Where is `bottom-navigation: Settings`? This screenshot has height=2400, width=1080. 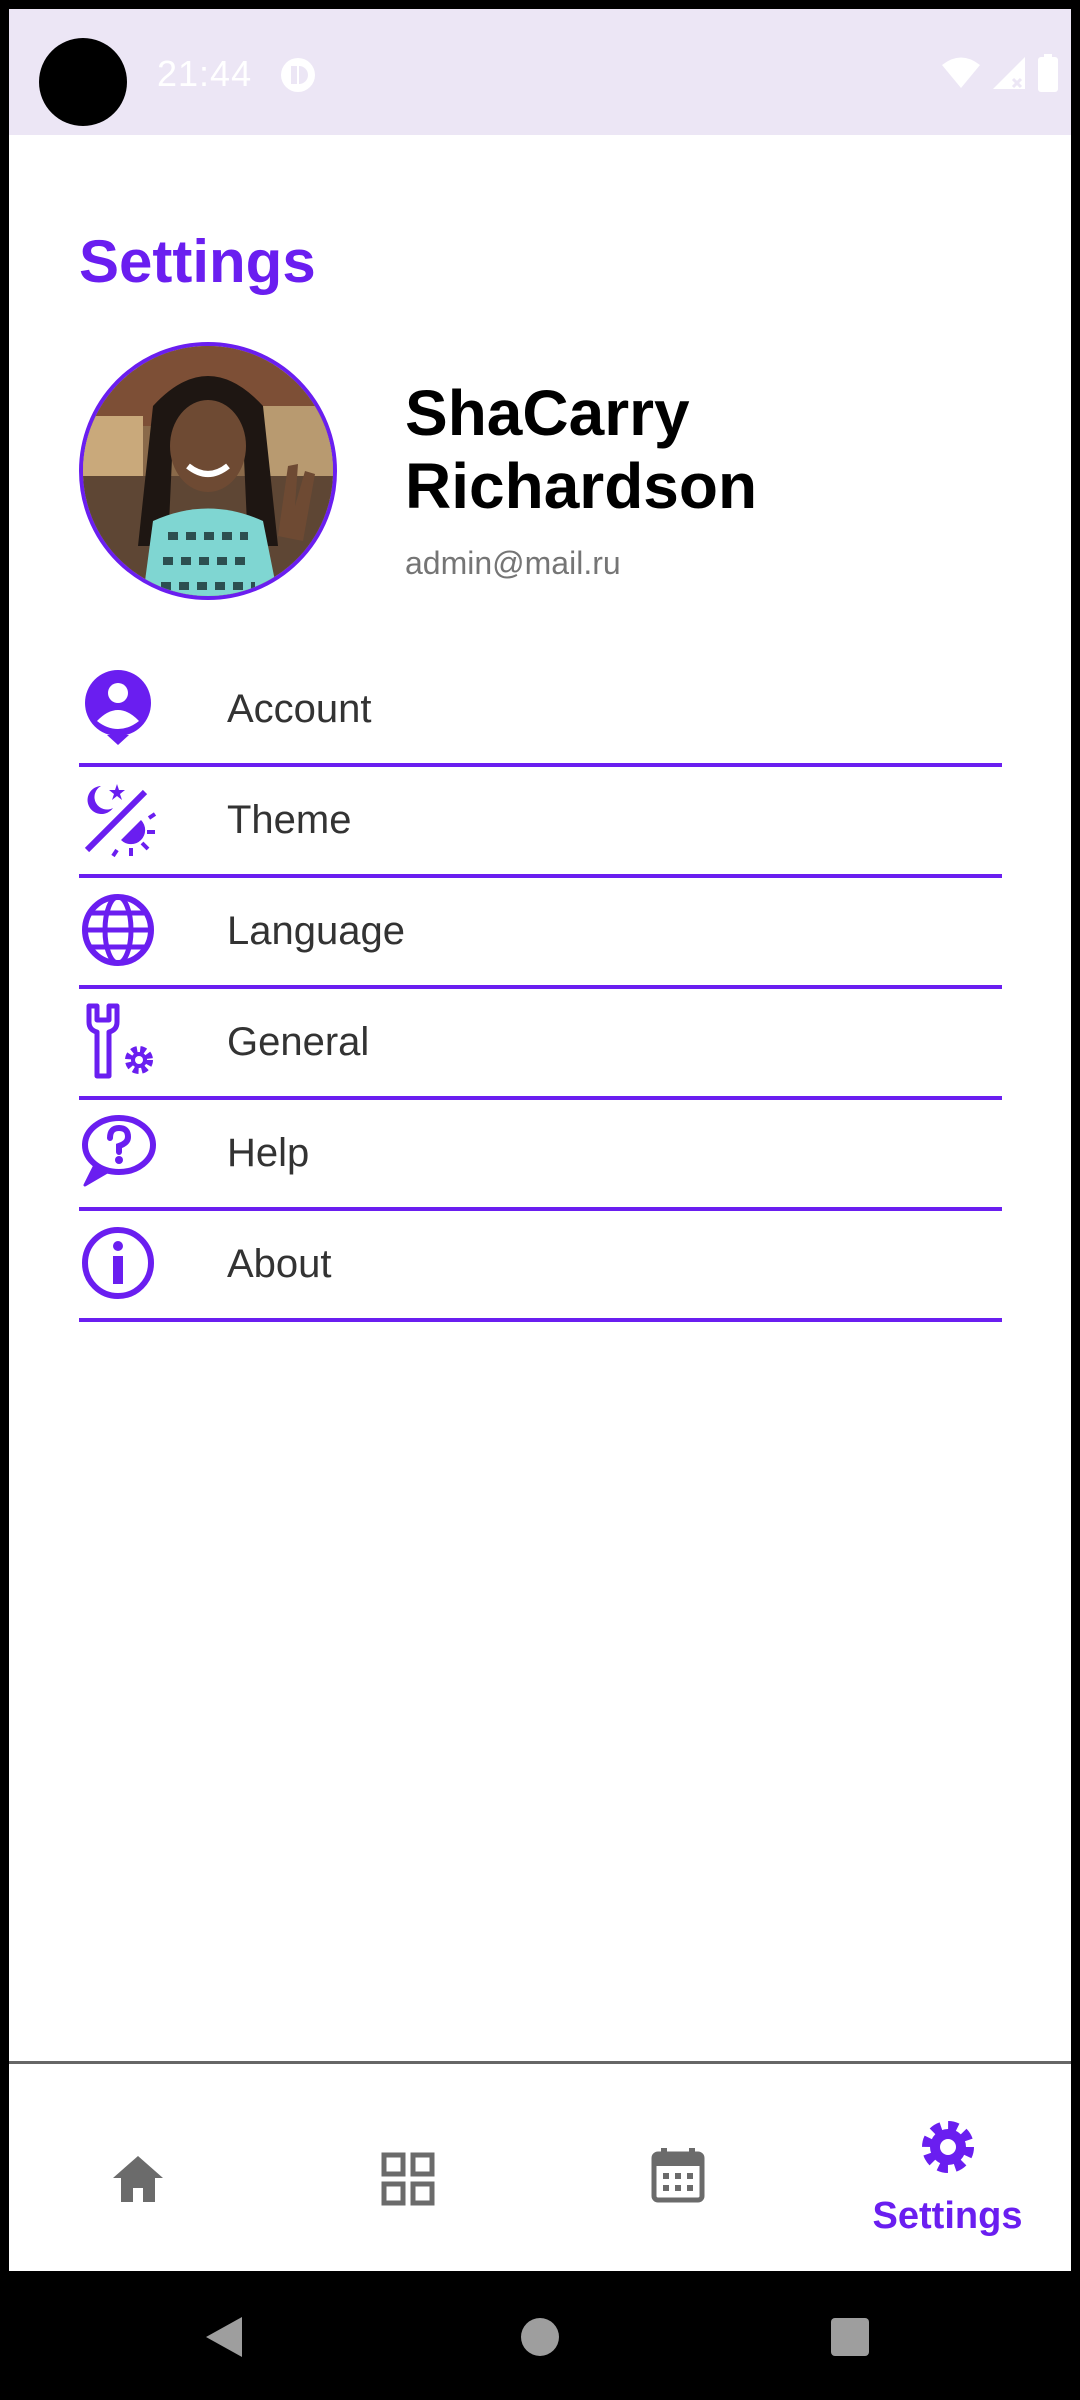
bottom-navigation: Settings is located at coordinates (540, 2166).